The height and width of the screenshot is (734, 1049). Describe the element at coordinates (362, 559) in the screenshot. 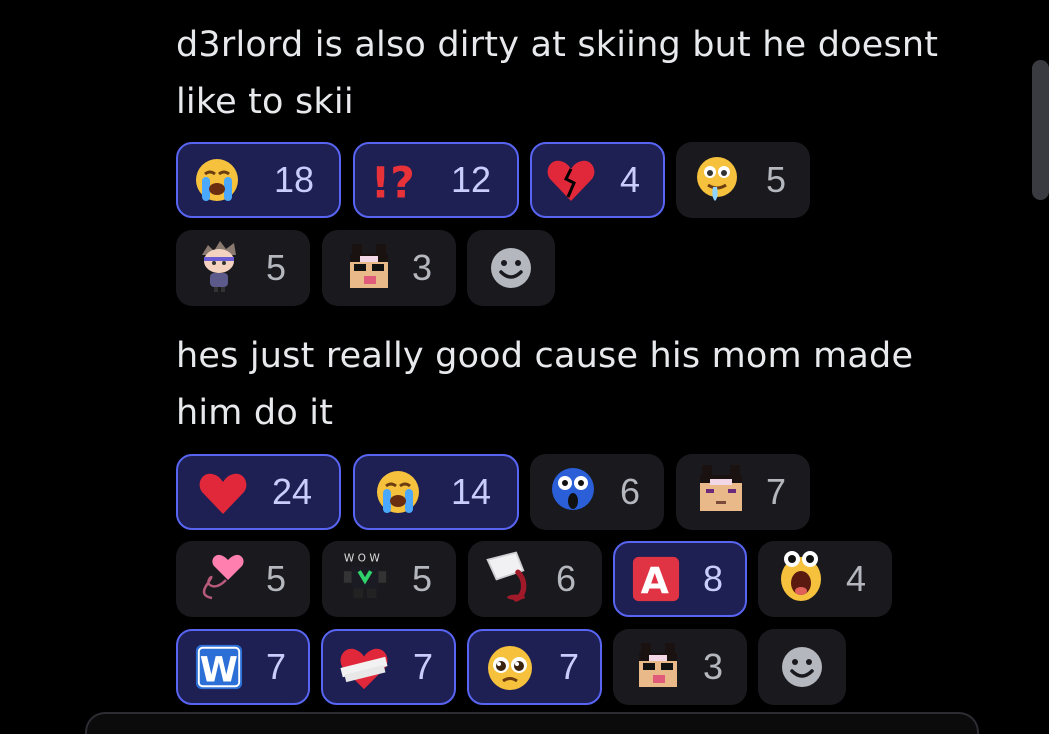

I see `svg-text: W O W` at that location.